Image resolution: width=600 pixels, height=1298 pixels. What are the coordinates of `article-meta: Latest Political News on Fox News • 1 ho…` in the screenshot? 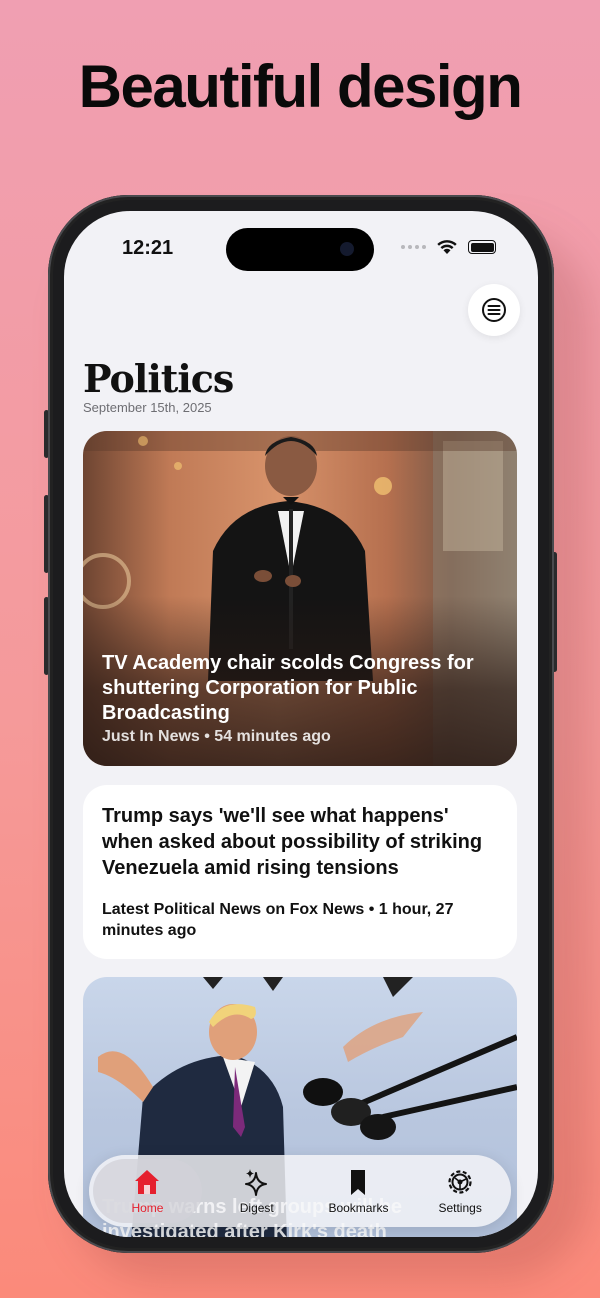 It's located at (278, 920).